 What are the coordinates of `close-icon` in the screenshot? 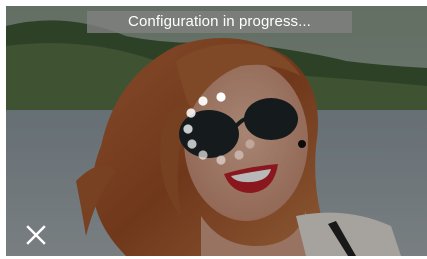 It's located at (36, 235).